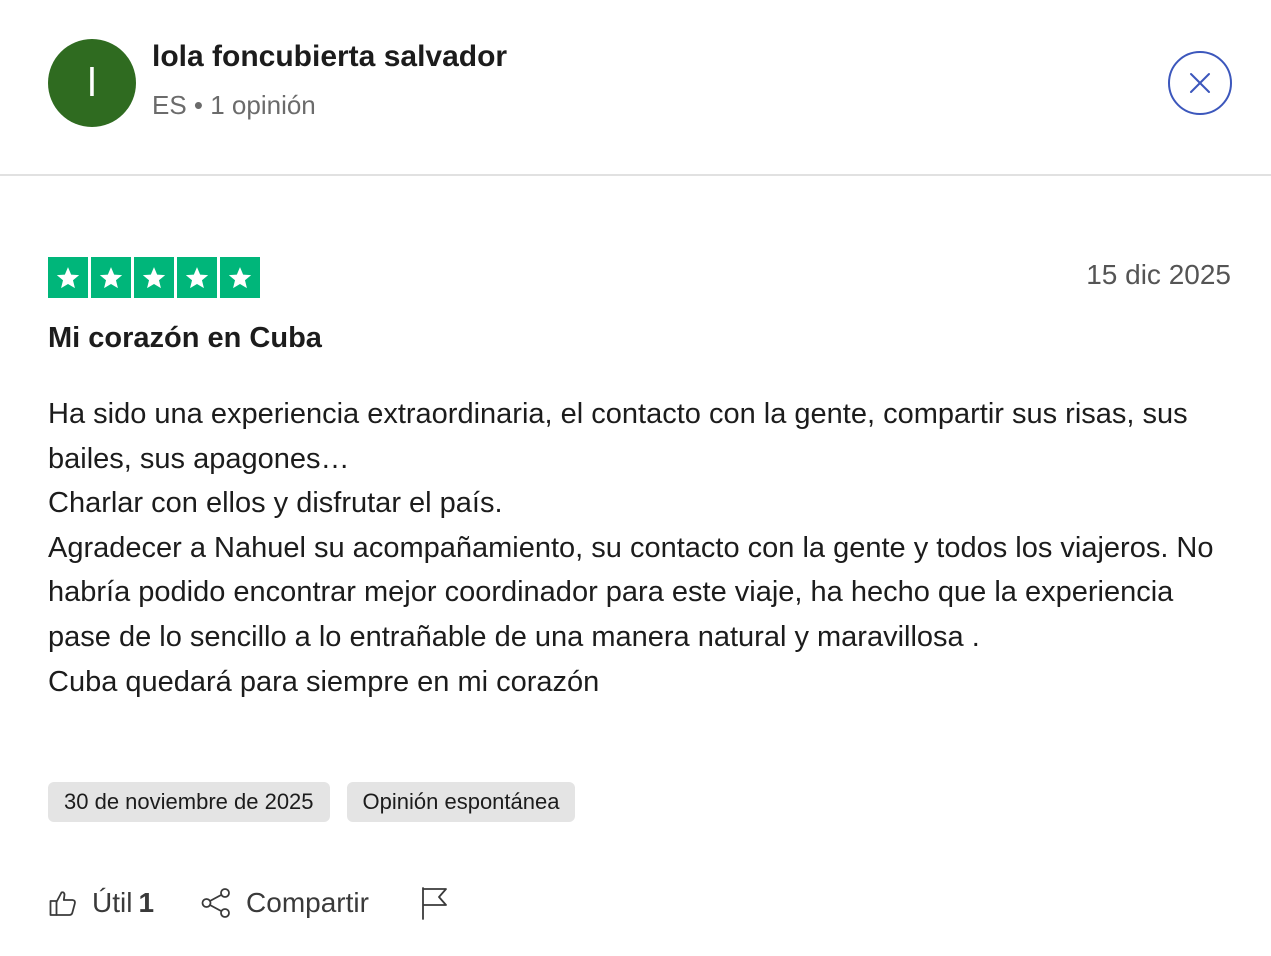  I want to click on star-rating, so click(154, 277).